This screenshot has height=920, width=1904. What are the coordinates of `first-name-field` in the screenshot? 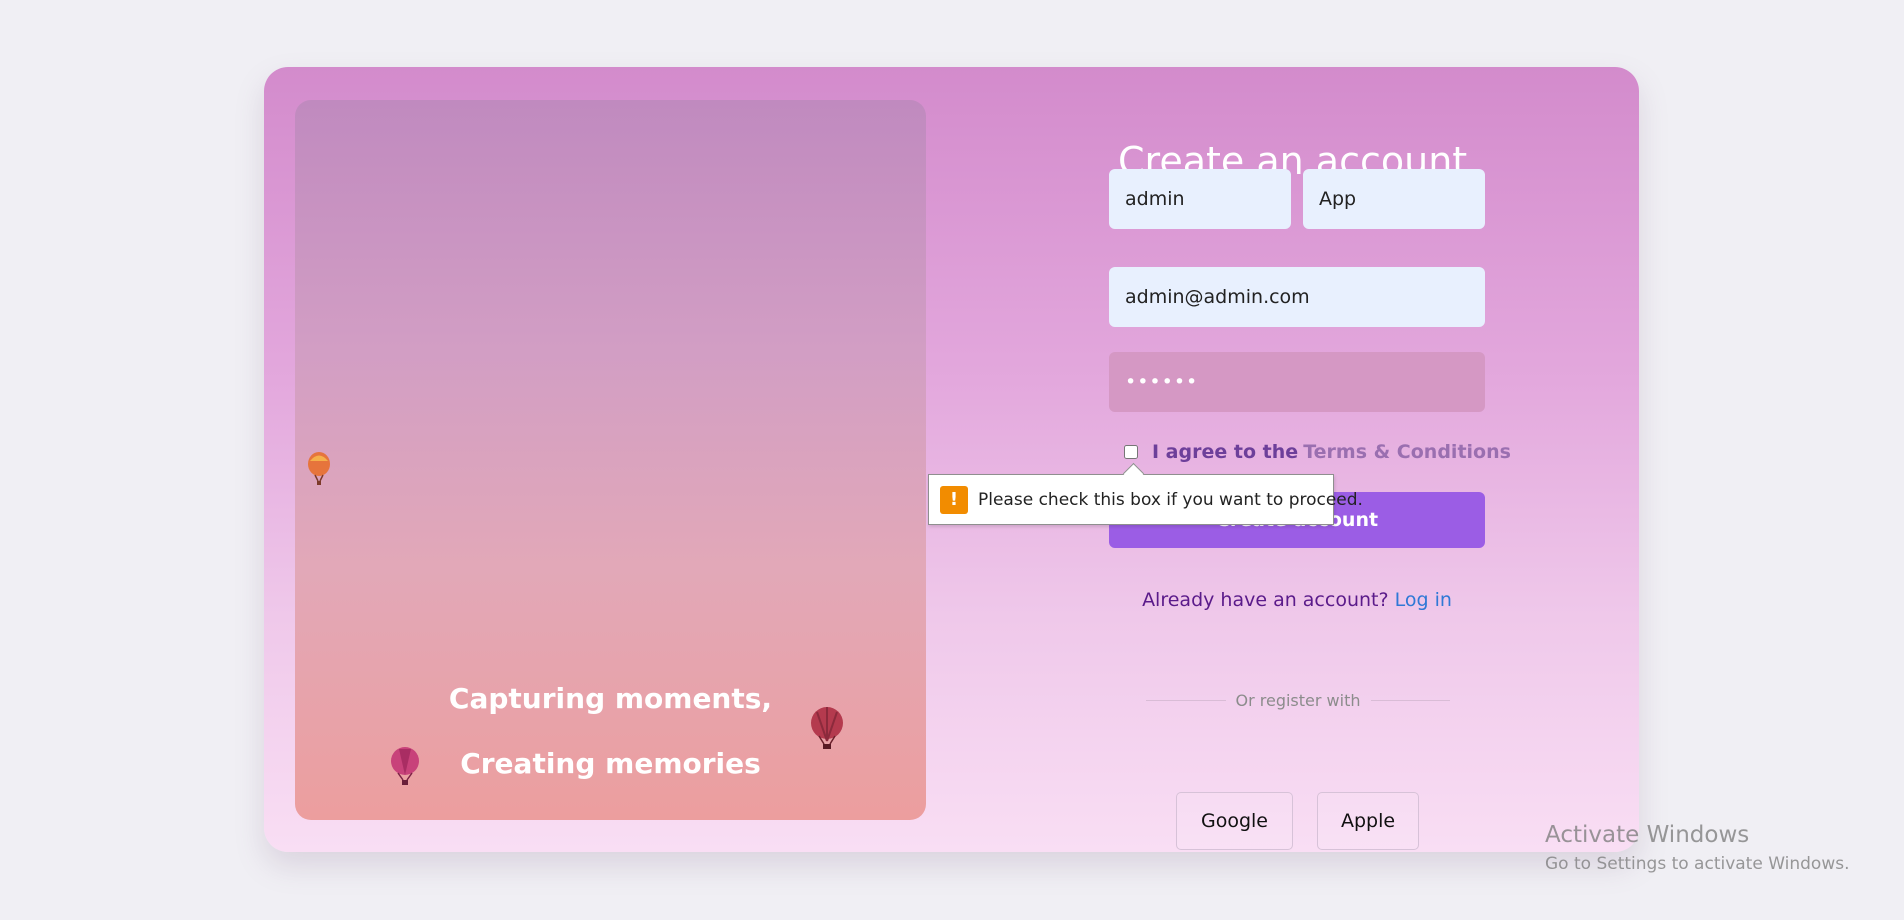 It's located at (1200, 199).